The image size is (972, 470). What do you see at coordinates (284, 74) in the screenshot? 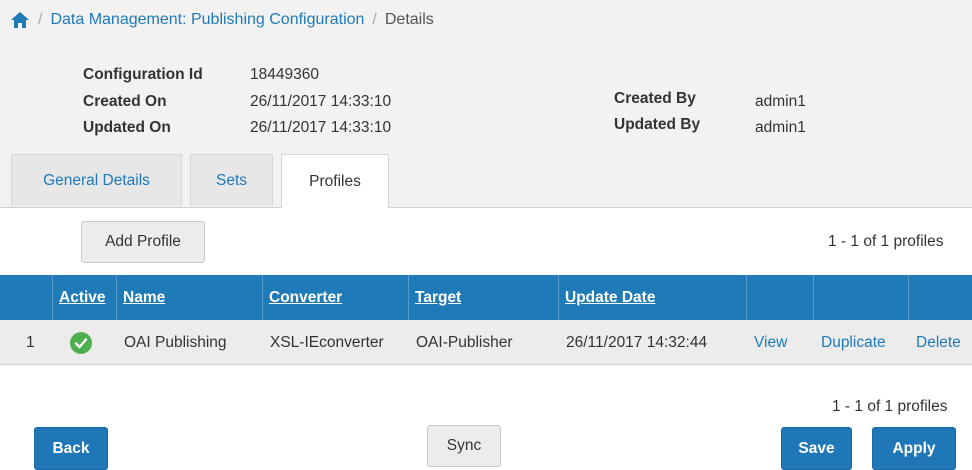
I see `config-id-value: 18449360` at bounding box center [284, 74].